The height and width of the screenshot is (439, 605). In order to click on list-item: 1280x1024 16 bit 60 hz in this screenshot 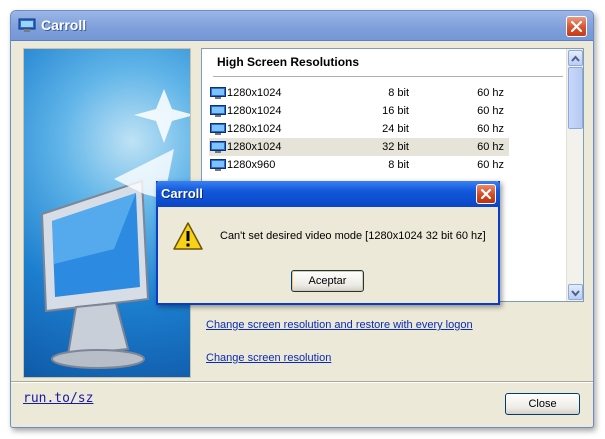, I will do `click(359, 111)`.